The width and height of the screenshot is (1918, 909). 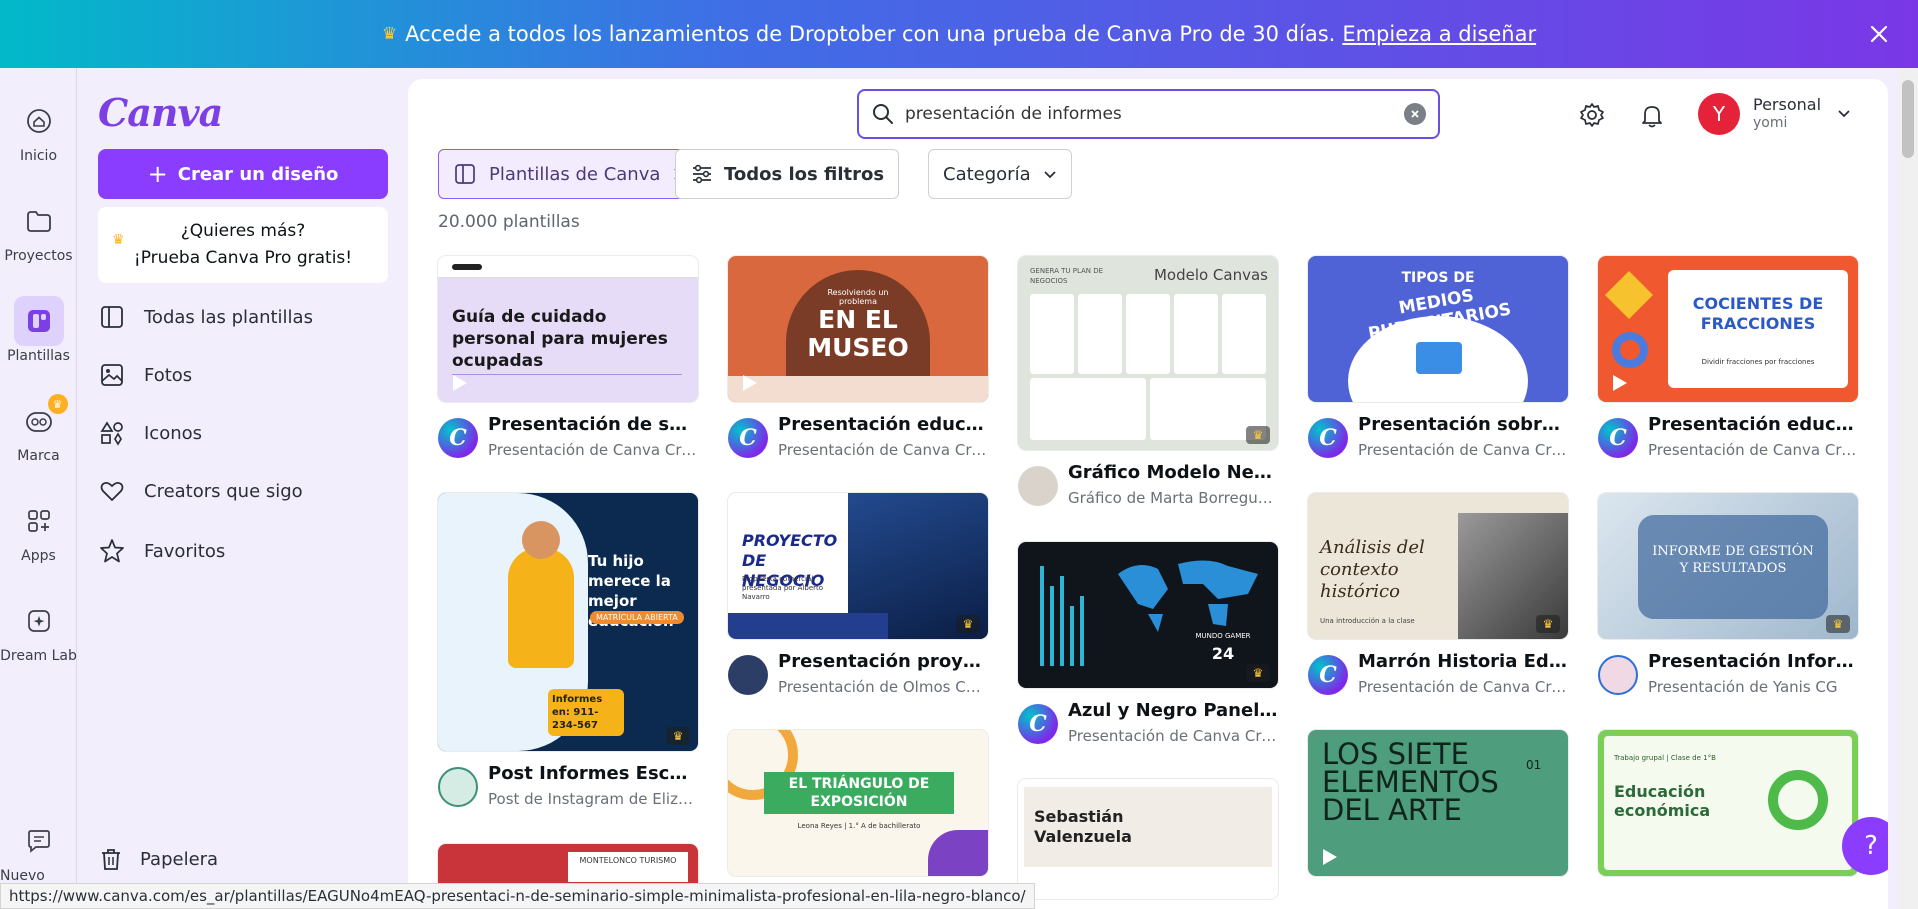 I want to click on nav-icons: Iconos, so click(x=150, y=433).